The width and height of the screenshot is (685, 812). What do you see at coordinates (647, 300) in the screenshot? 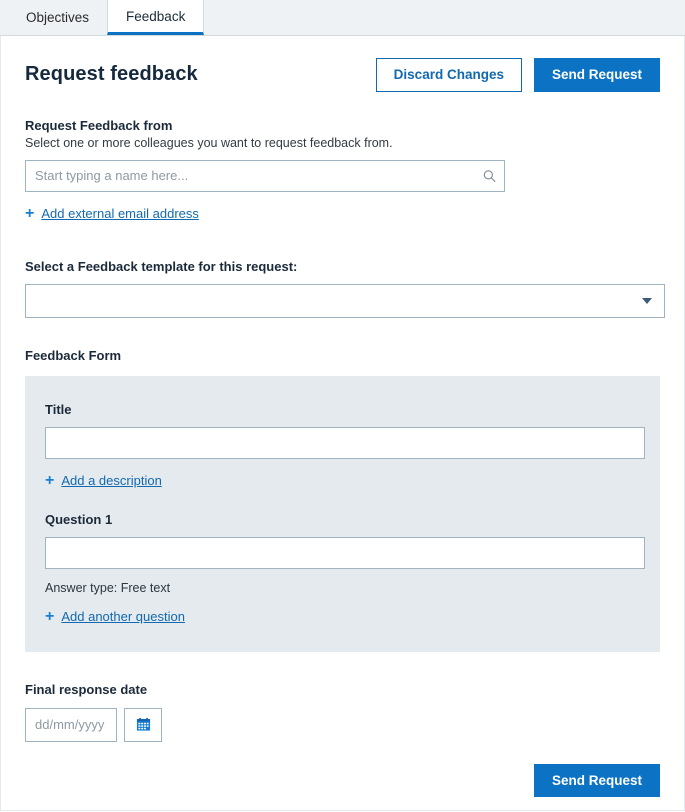
I see `chevron-down-icon` at bounding box center [647, 300].